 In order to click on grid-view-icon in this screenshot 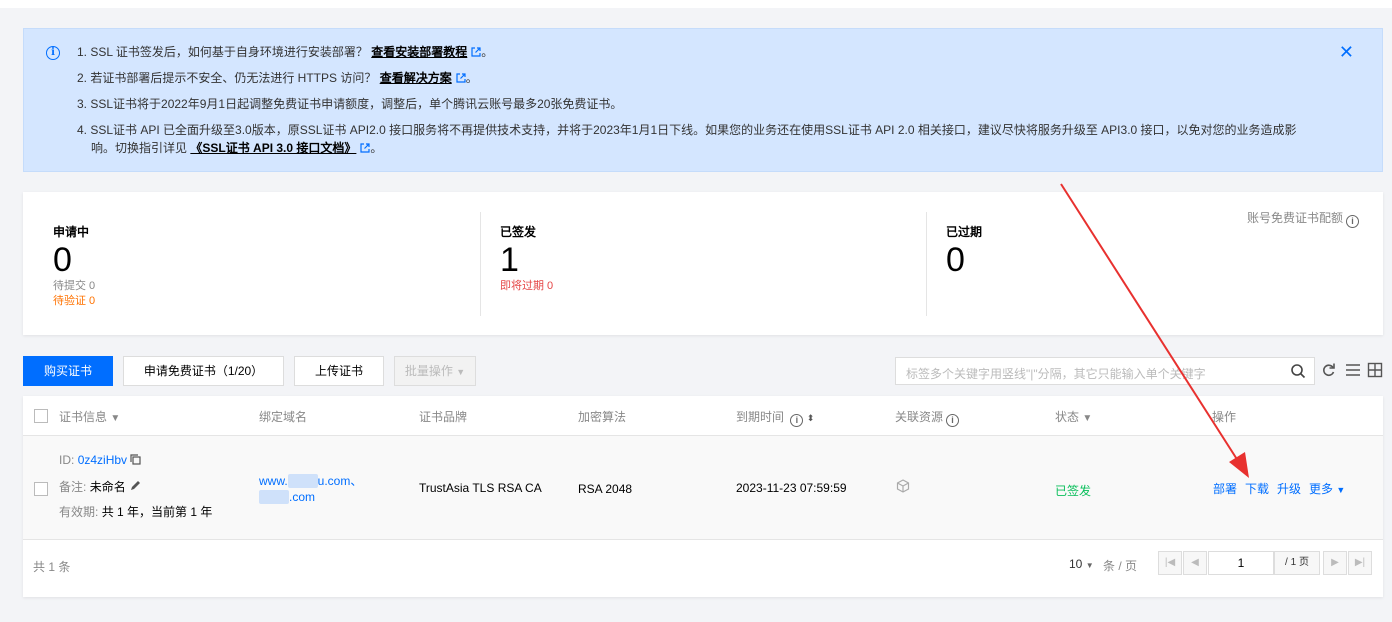, I will do `click(1375, 371)`.